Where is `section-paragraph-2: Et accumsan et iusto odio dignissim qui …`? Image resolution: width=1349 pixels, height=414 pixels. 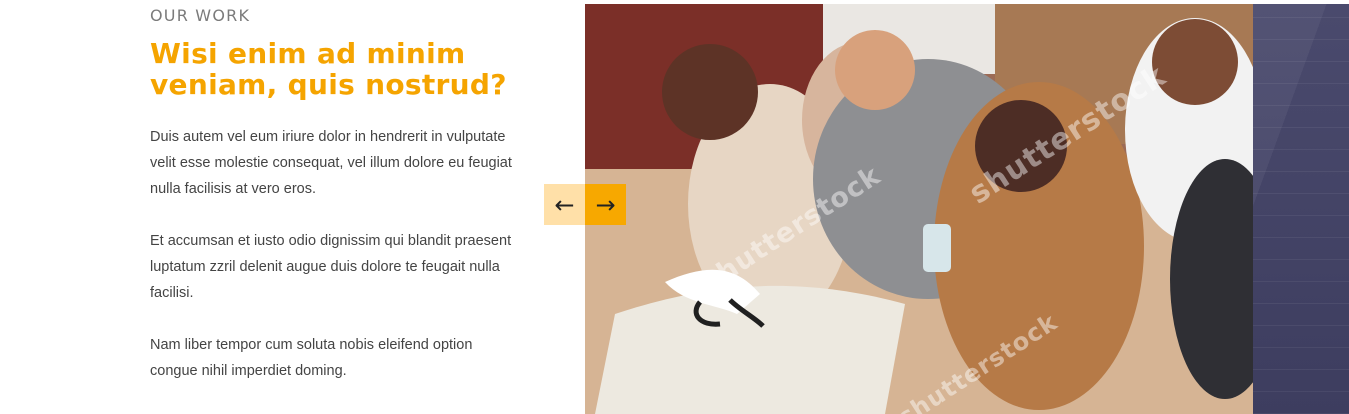
section-paragraph-2: Et accumsan et iusto odio dignissim qui … is located at coordinates (331, 267).